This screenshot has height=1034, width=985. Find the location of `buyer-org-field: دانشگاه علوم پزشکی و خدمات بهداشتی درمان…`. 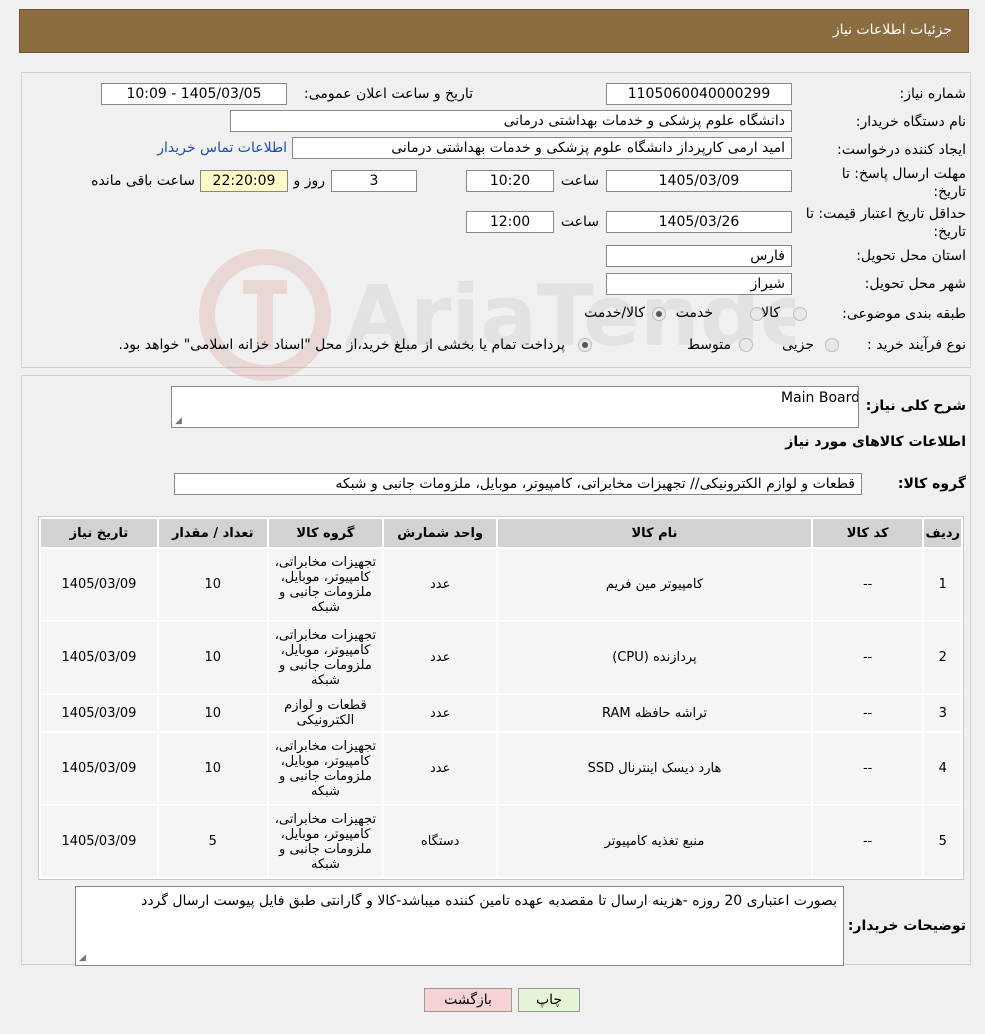

buyer-org-field: دانشگاه علوم پزشکی و خدمات بهداشتی درمان… is located at coordinates (511, 121).